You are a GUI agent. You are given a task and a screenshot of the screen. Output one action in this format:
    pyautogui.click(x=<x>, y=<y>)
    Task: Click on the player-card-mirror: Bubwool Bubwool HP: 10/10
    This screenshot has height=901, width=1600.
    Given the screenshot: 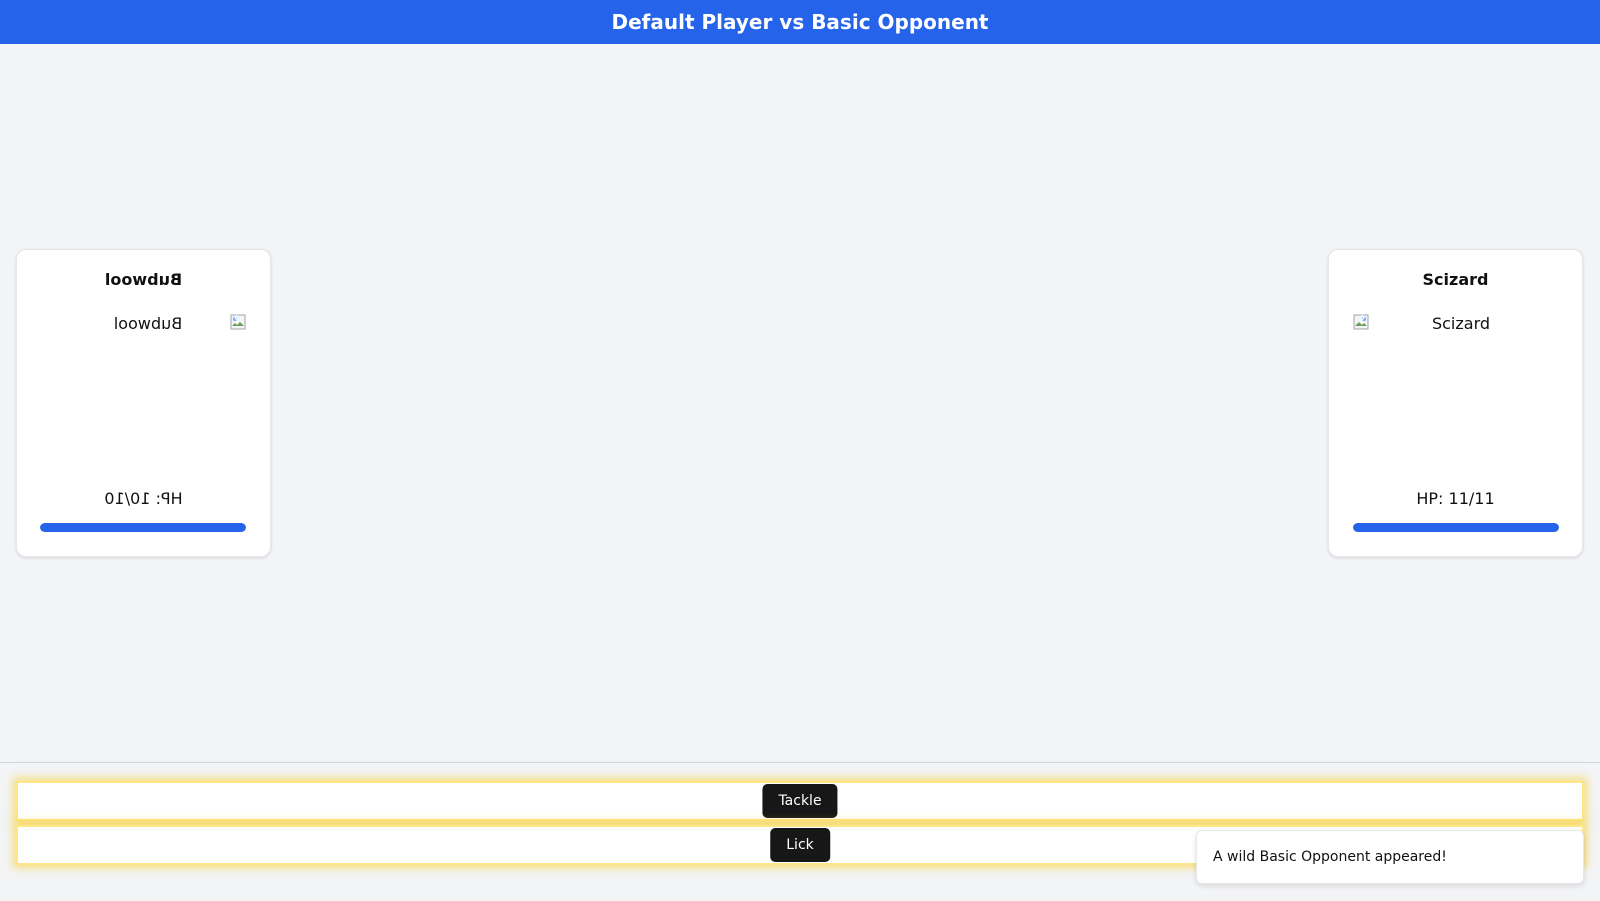 What is the action you would take?
    pyautogui.click(x=143, y=403)
    